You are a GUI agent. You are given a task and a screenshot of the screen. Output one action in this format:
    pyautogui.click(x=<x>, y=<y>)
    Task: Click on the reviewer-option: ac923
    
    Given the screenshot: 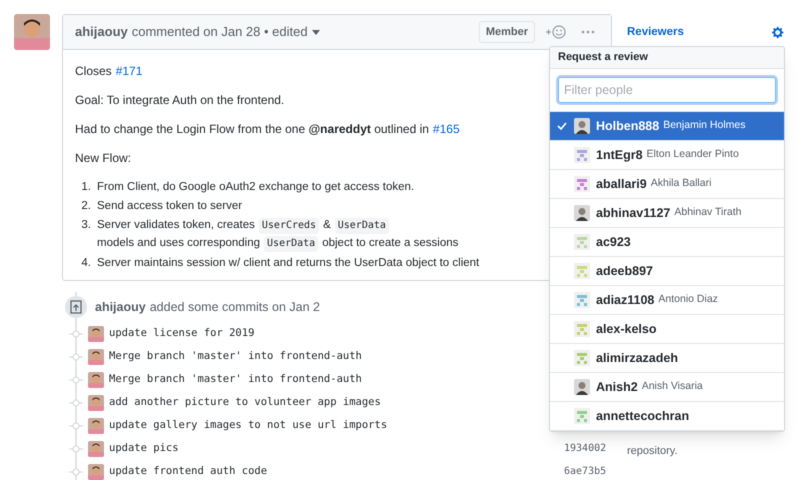 What is the action you would take?
    pyautogui.click(x=667, y=242)
    